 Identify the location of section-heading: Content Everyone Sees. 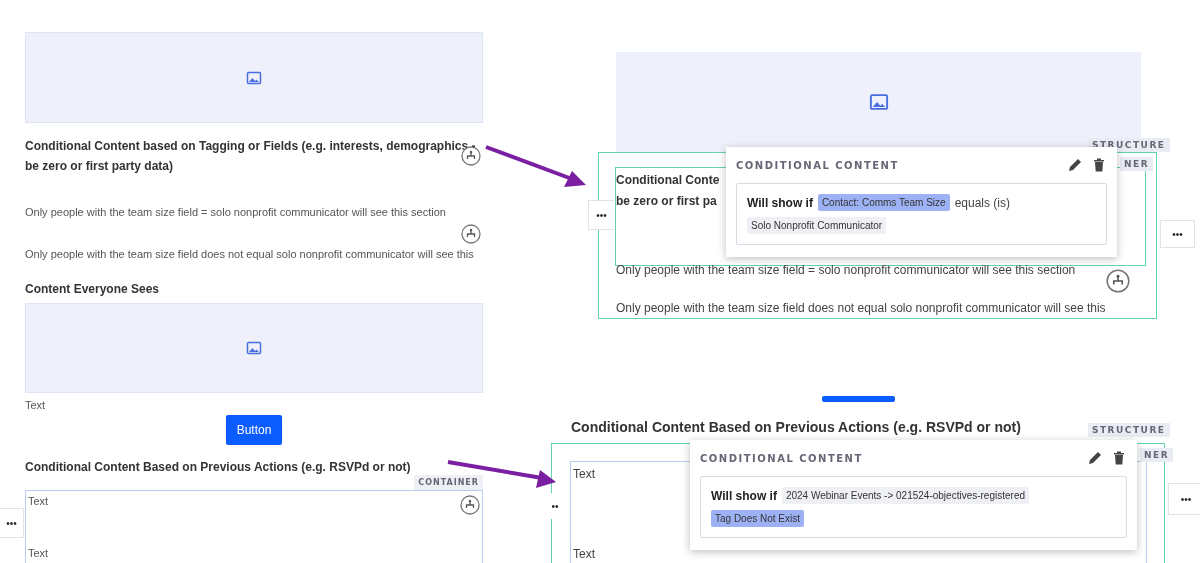
(93, 289).